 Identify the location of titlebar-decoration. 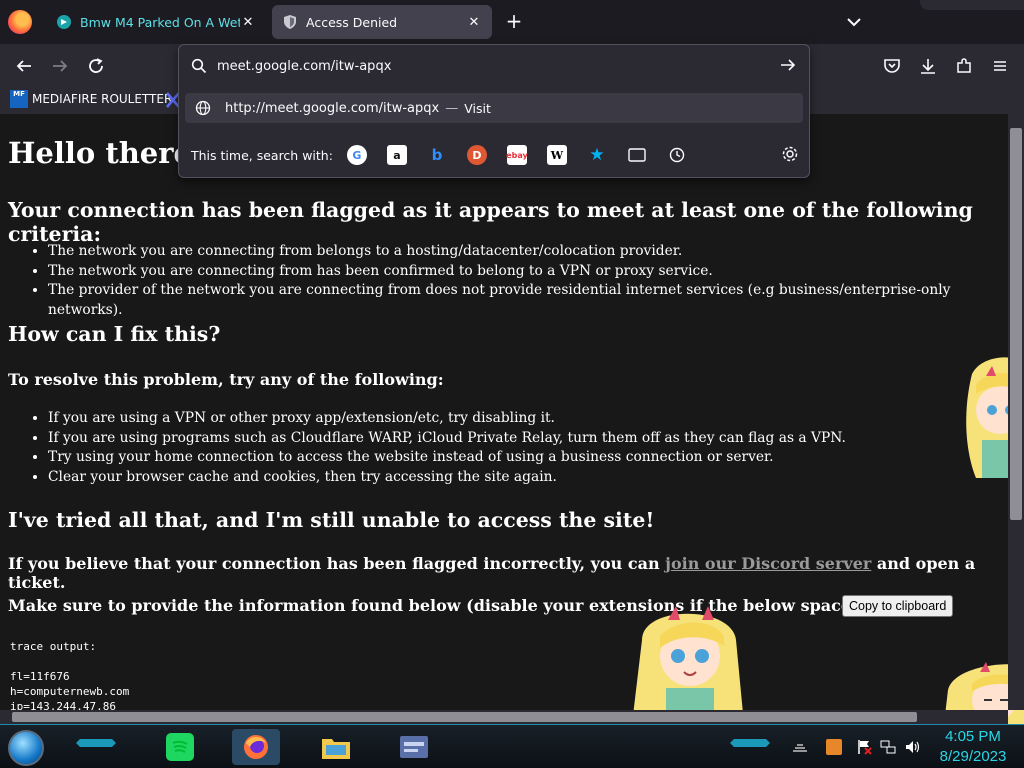
(972, 5).